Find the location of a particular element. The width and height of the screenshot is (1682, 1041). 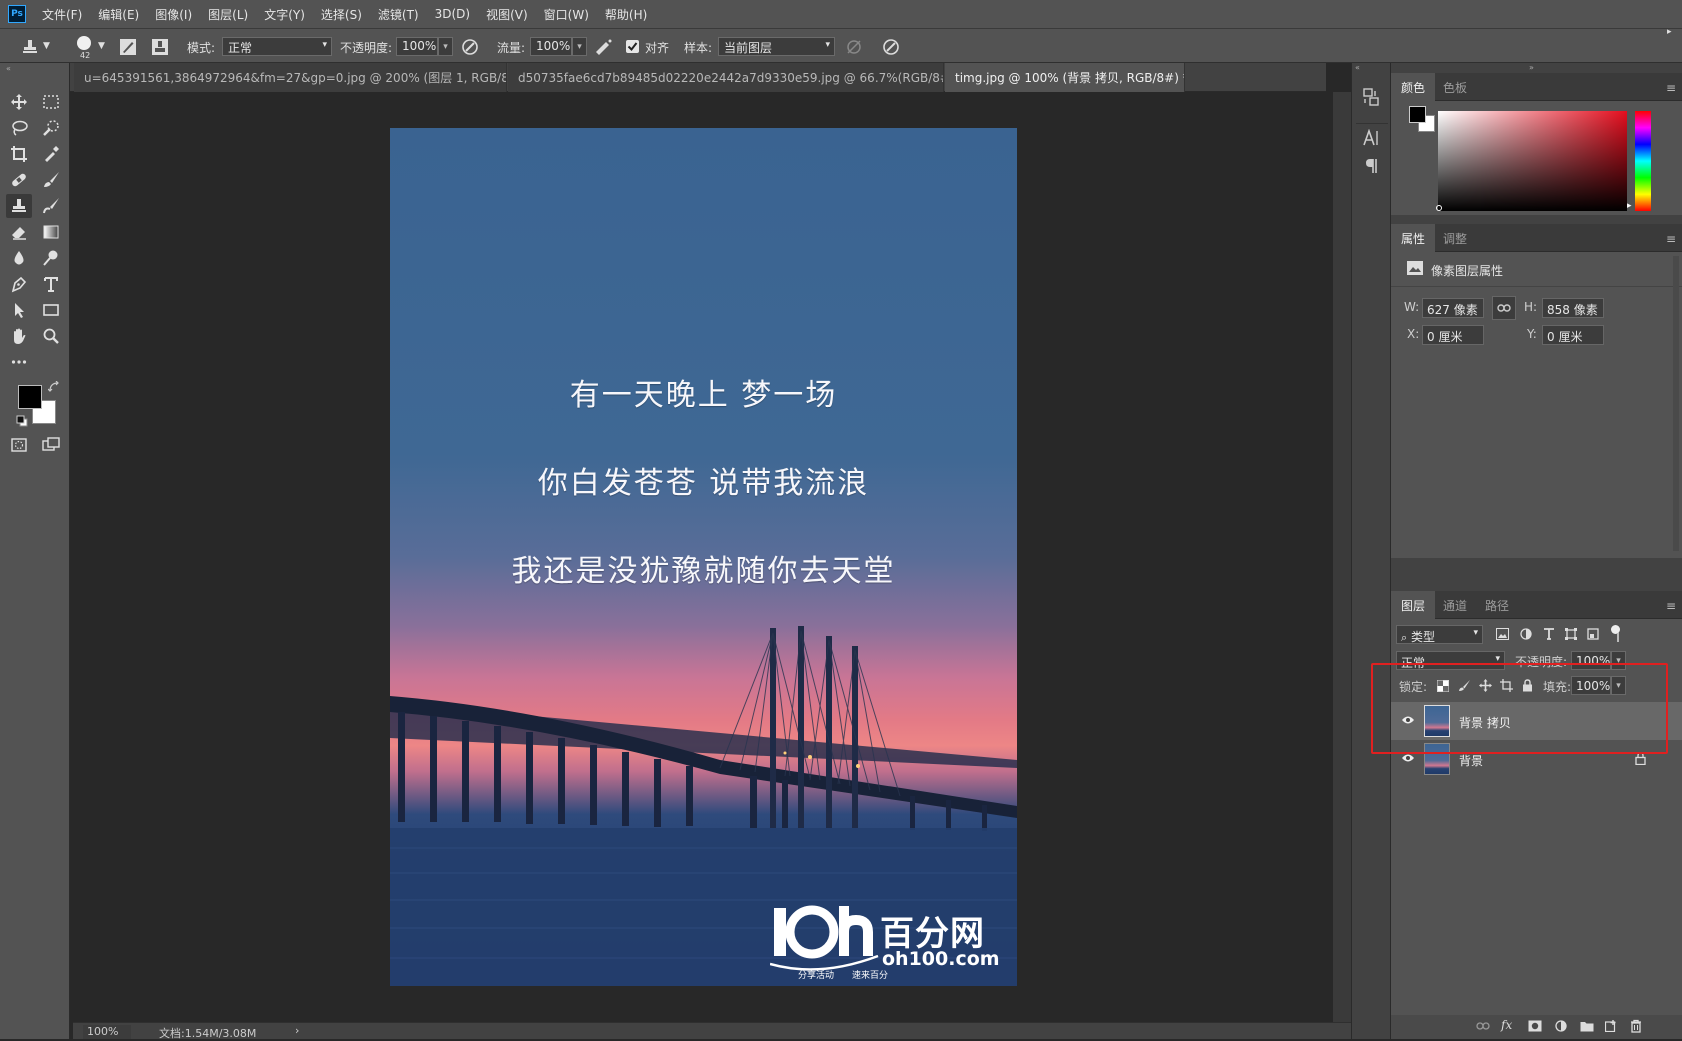

hue-slider-pointer-icon: ▸ is located at coordinates (1629, 206).